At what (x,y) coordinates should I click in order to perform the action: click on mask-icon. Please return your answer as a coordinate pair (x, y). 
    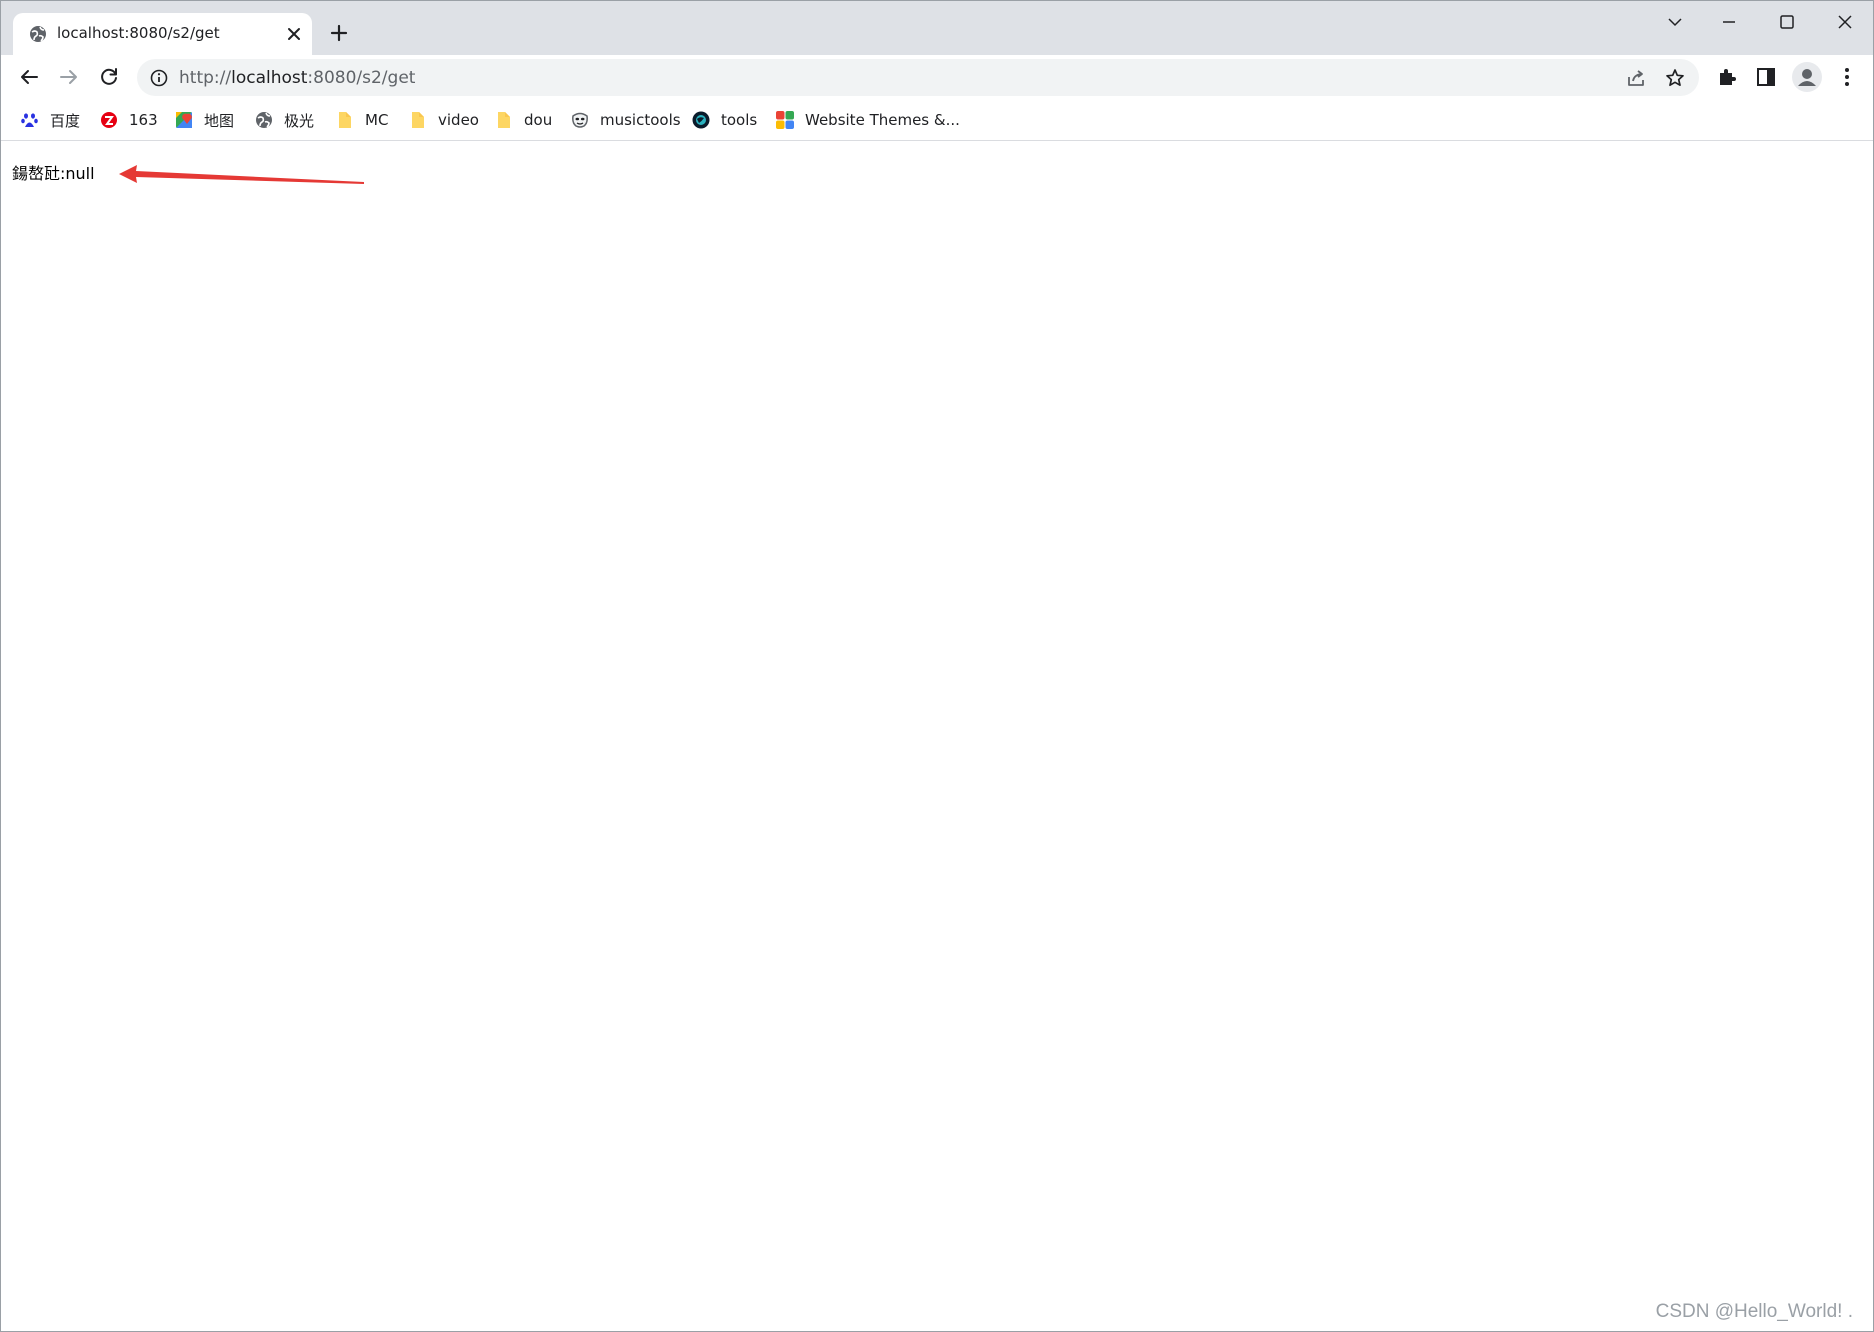
    Looking at the image, I should click on (580, 120).